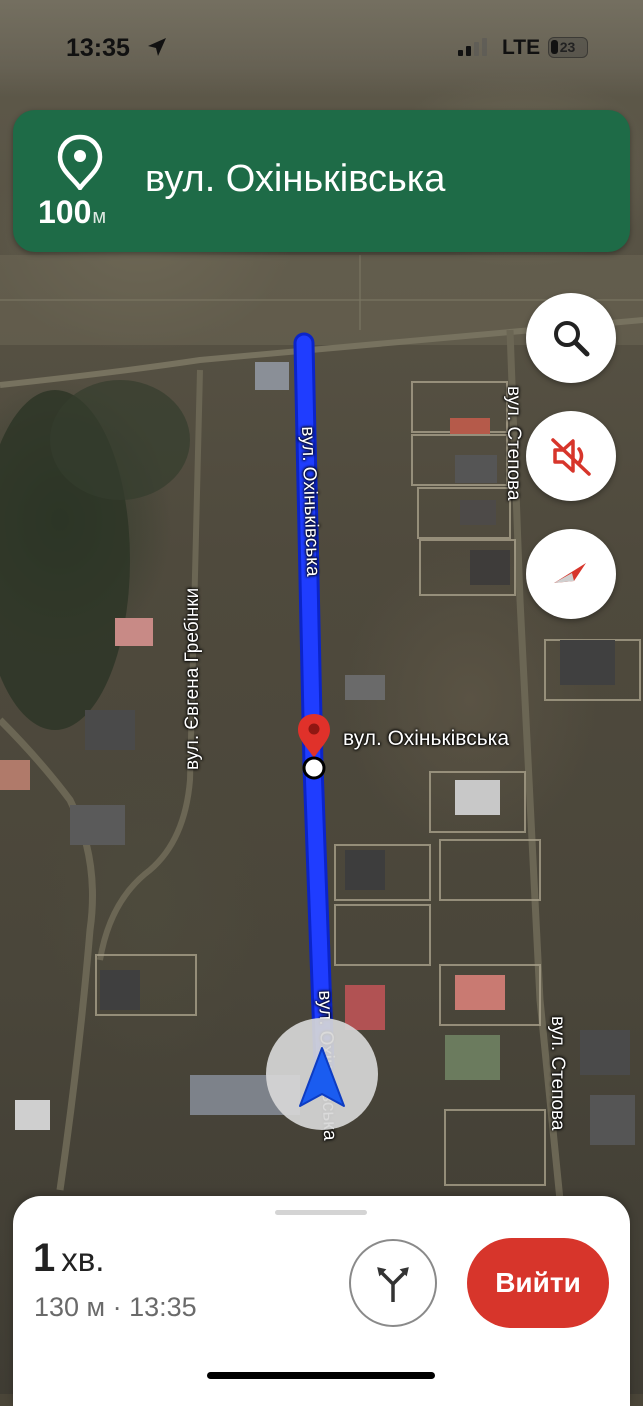  Describe the element at coordinates (83, 1259) in the screenshot. I see `eta-unit: хв.` at that location.